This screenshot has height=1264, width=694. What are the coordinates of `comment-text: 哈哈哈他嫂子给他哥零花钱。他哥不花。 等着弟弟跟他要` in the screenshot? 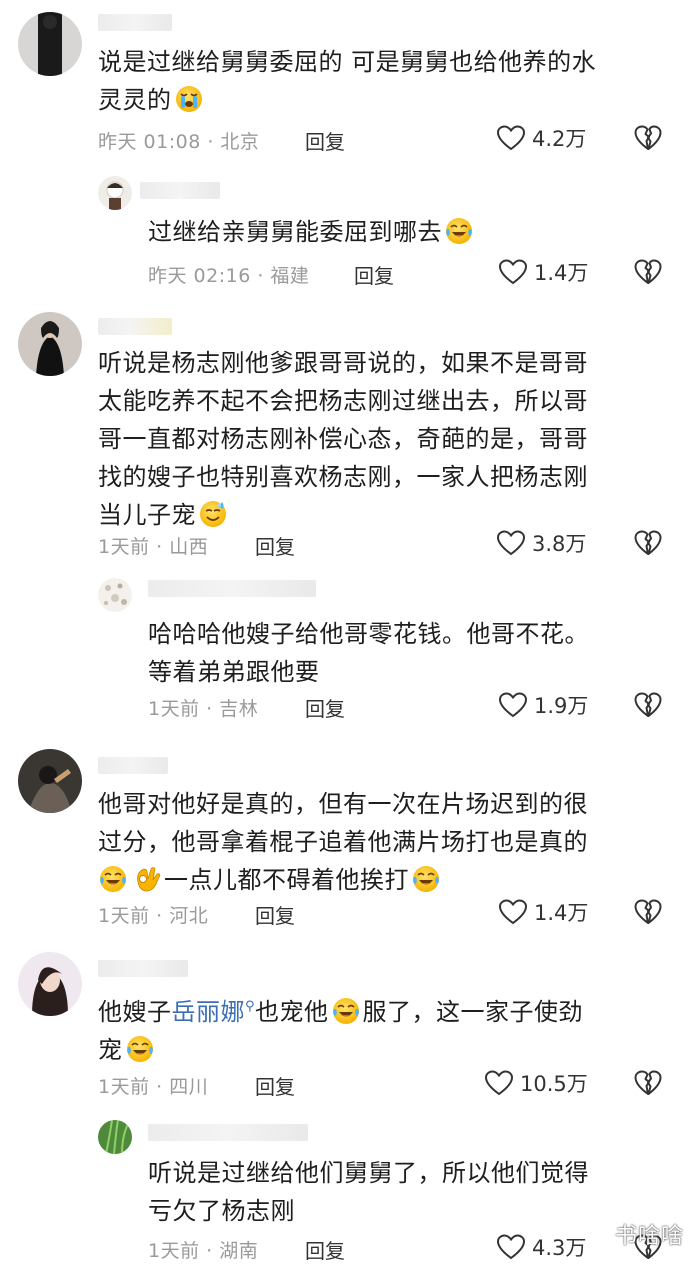 It's located at (368, 653).